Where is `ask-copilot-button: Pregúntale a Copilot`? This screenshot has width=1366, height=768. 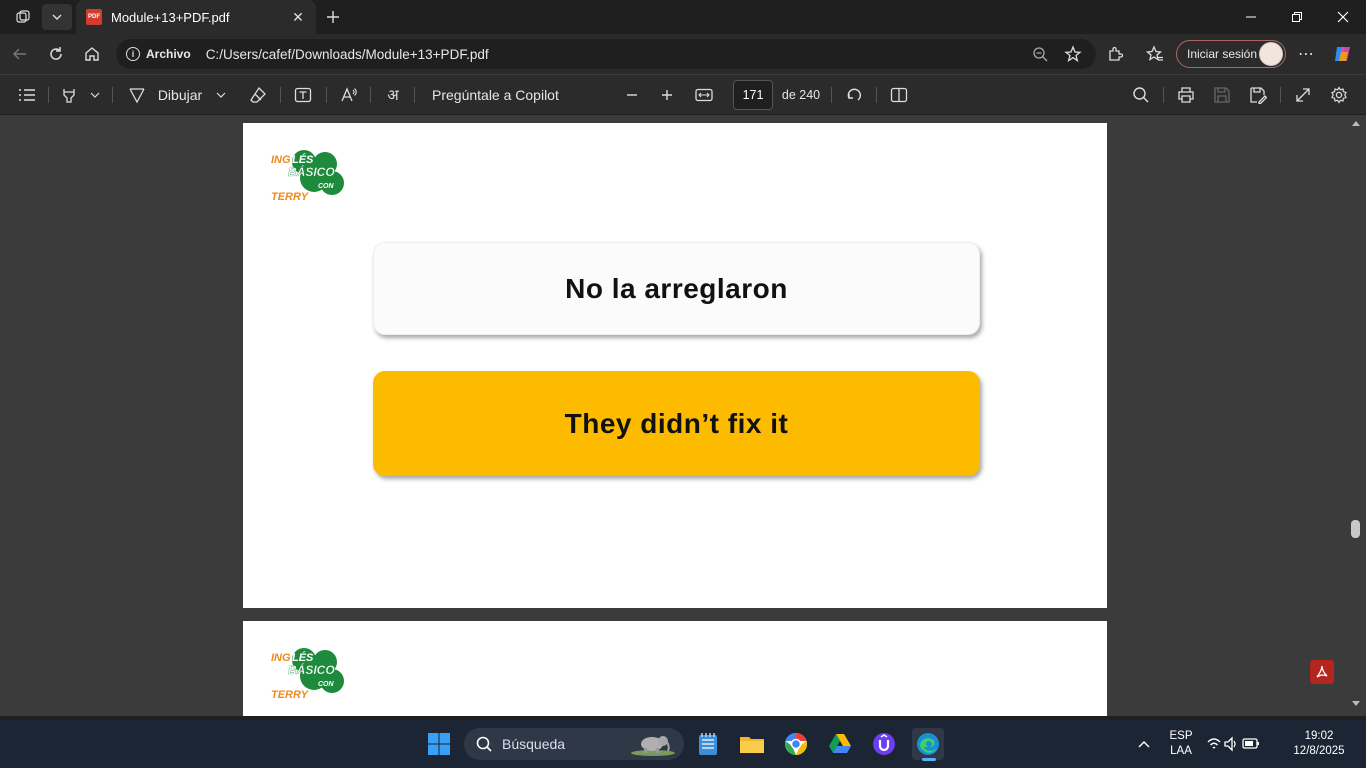
ask-copilot-button: Pregúntale a Copilot is located at coordinates (499, 95).